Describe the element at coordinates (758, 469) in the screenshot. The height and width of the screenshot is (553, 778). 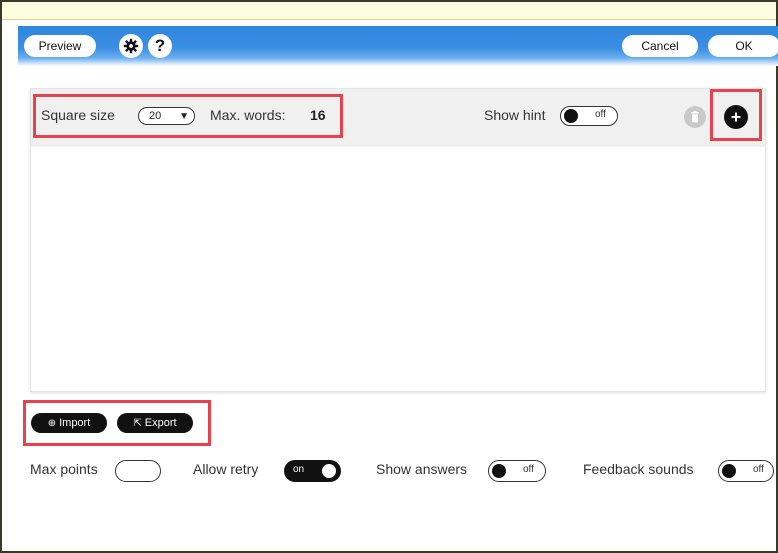
I see `feedback-sounds-state: off` at that location.